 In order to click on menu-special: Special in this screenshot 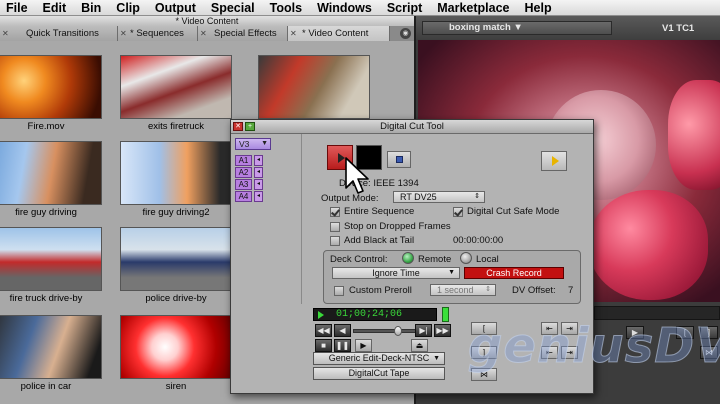, I will do `click(233, 8)`.